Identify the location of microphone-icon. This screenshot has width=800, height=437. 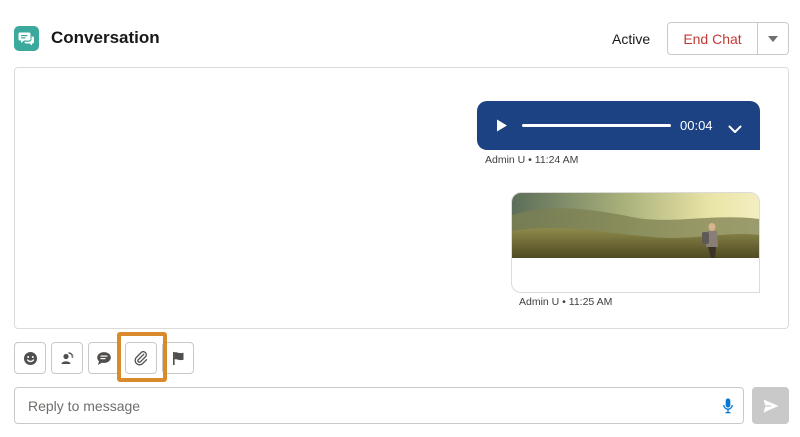
(728, 405).